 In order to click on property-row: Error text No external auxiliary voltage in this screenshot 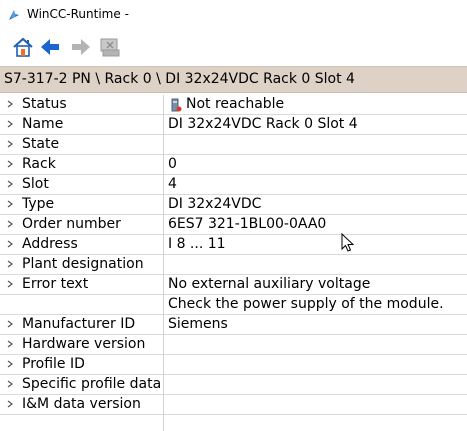, I will do `click(233, 285)`.